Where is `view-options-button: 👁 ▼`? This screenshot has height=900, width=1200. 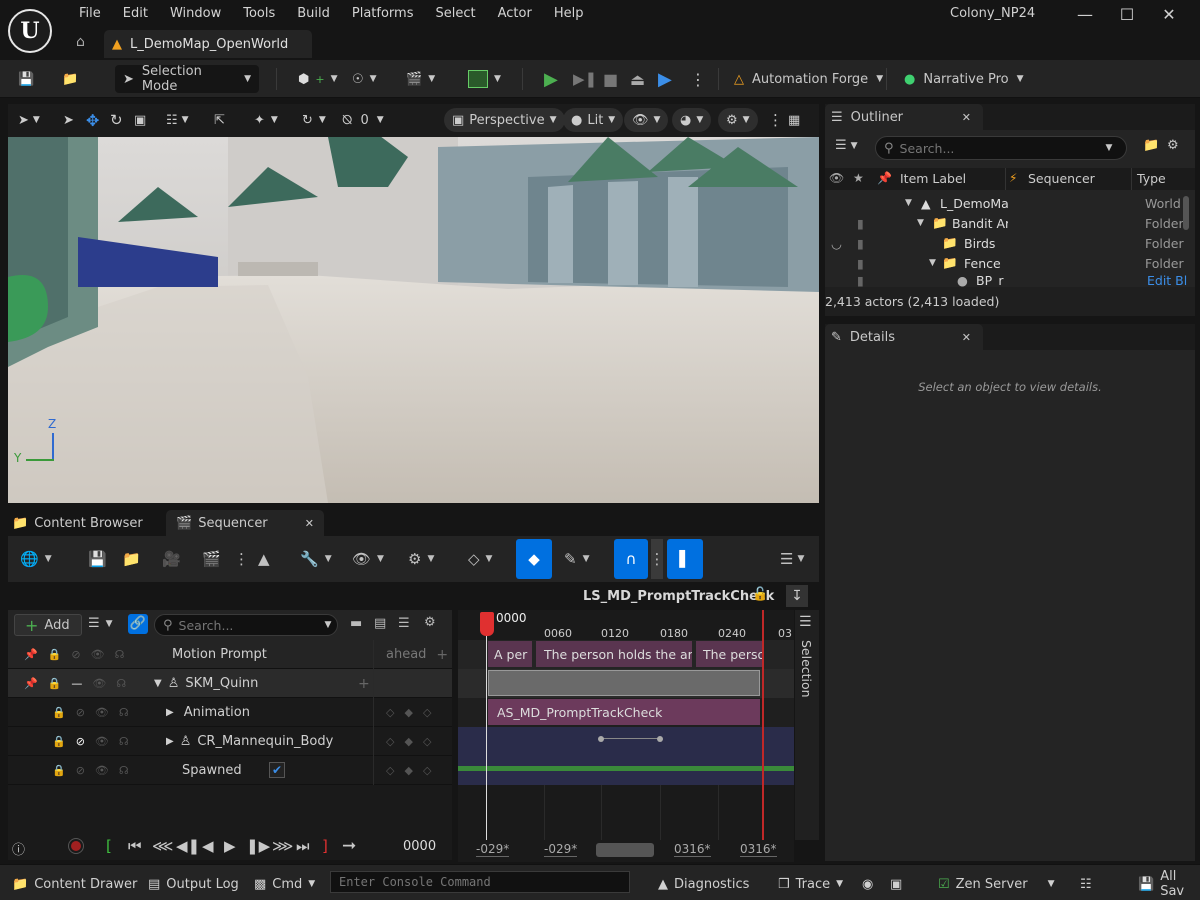 view-options-button: 👁 ▼ is located at coordinates (368, 559).